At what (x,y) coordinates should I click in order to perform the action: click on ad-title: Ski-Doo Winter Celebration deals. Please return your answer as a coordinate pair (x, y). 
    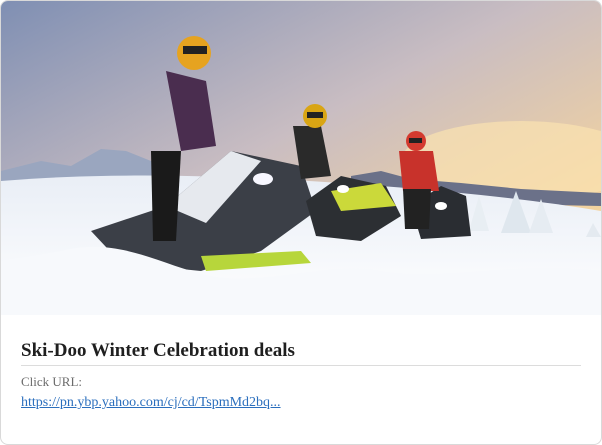
    Looking at the image, I should click on (301, 352).